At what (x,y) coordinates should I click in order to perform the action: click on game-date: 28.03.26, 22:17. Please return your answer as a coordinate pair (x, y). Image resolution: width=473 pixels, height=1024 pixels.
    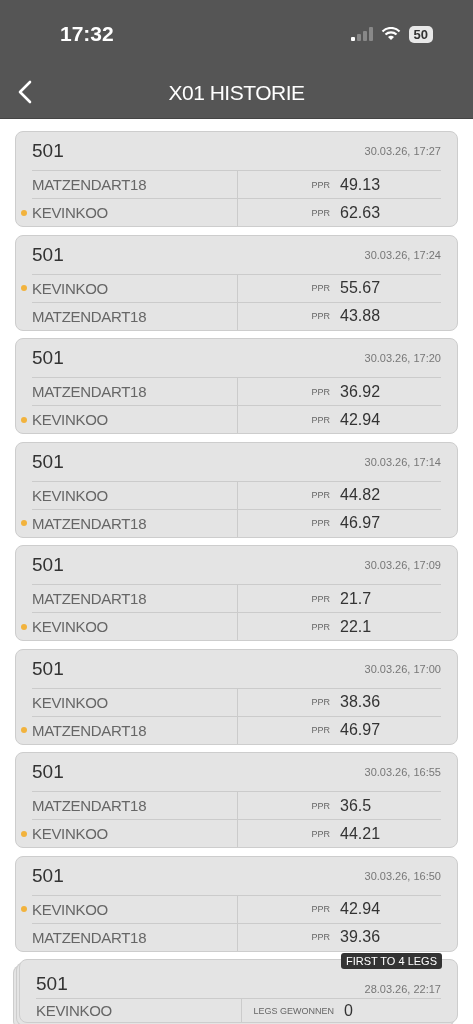
    Looking at the image, I should click on (402, 989).